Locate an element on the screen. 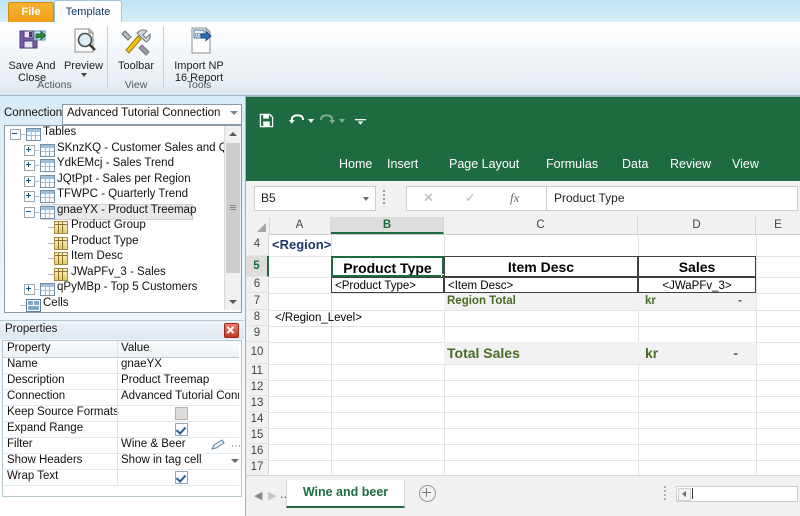 Image resolution: width=800 pixels, height=516 pixels. column-header-C: C is located at coordinates (541, 225).